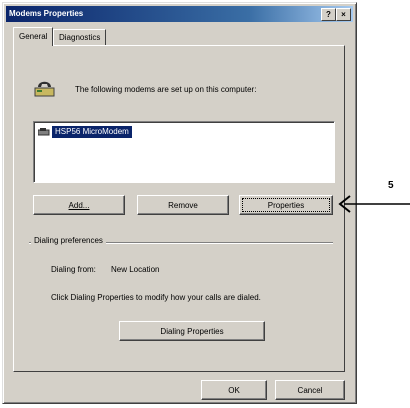 Image resolution: width=410 pixels, height=408 pixels. What do you see at coordinates (328, 14) in the screenshot?
I see `help-button: ?` at bounding box center [328, 14].